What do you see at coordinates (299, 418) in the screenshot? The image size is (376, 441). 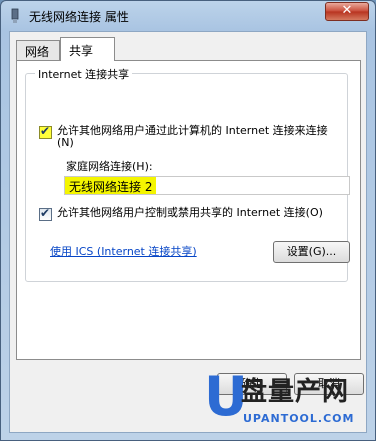 I see `watermark-sub: UPANTOOL.COM` at bounding box center [299, 418].